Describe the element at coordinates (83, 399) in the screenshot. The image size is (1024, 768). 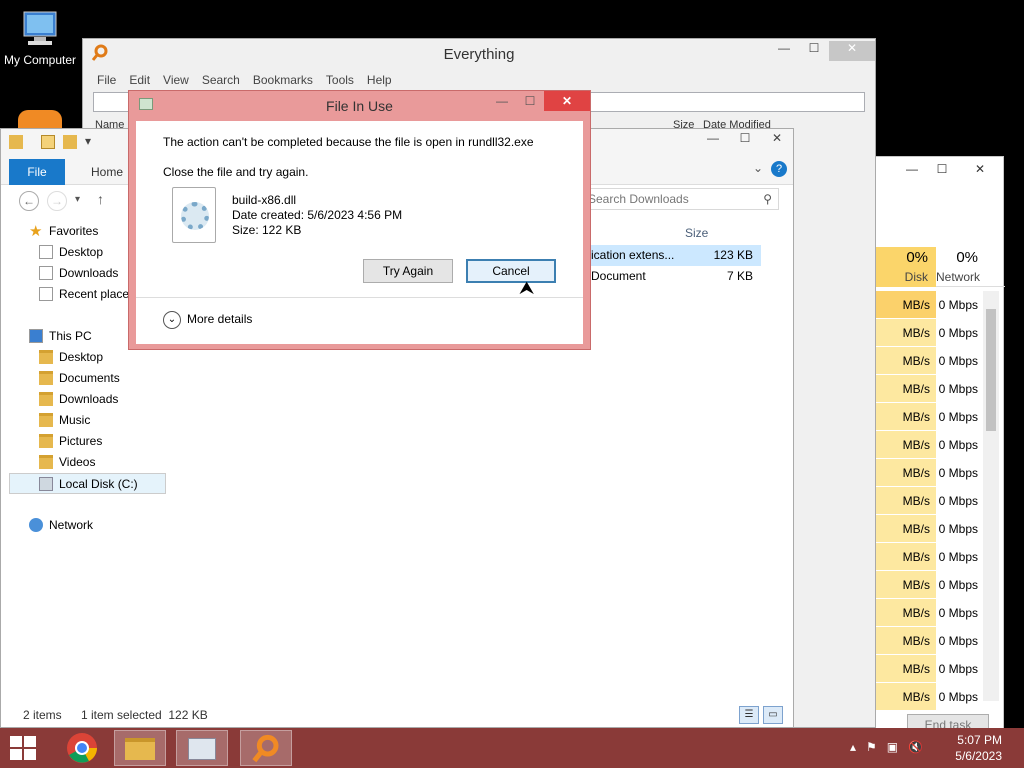
I see `nav-pc-downloads: Downloads` at that location.